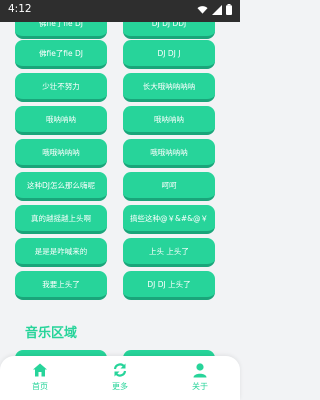 The width and height of the screenshot is (320, 400). Describe the element at coordinates (169, 285) in the screenshot. I see `sound-button: DJ DJ 上头了` at that location.